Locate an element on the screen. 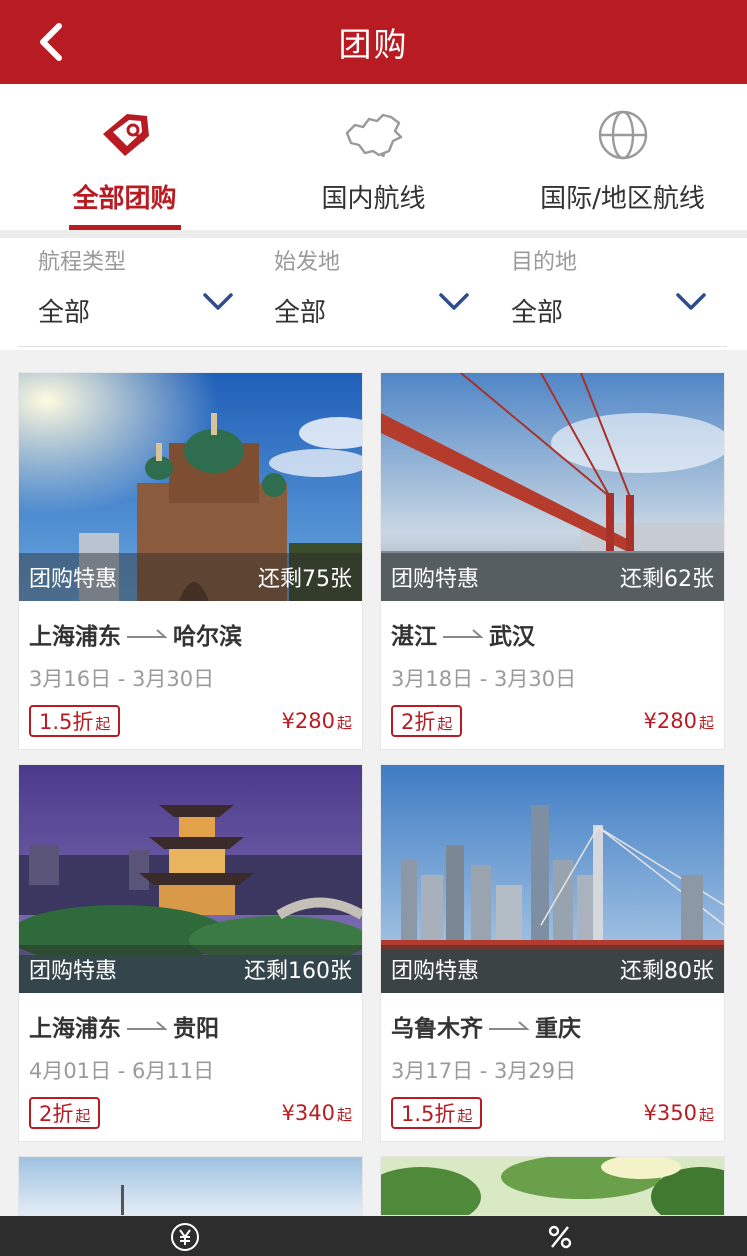 This screenshot has width=747, height=1256. price: ¥350 起 is located at coordinates (679, 1113).